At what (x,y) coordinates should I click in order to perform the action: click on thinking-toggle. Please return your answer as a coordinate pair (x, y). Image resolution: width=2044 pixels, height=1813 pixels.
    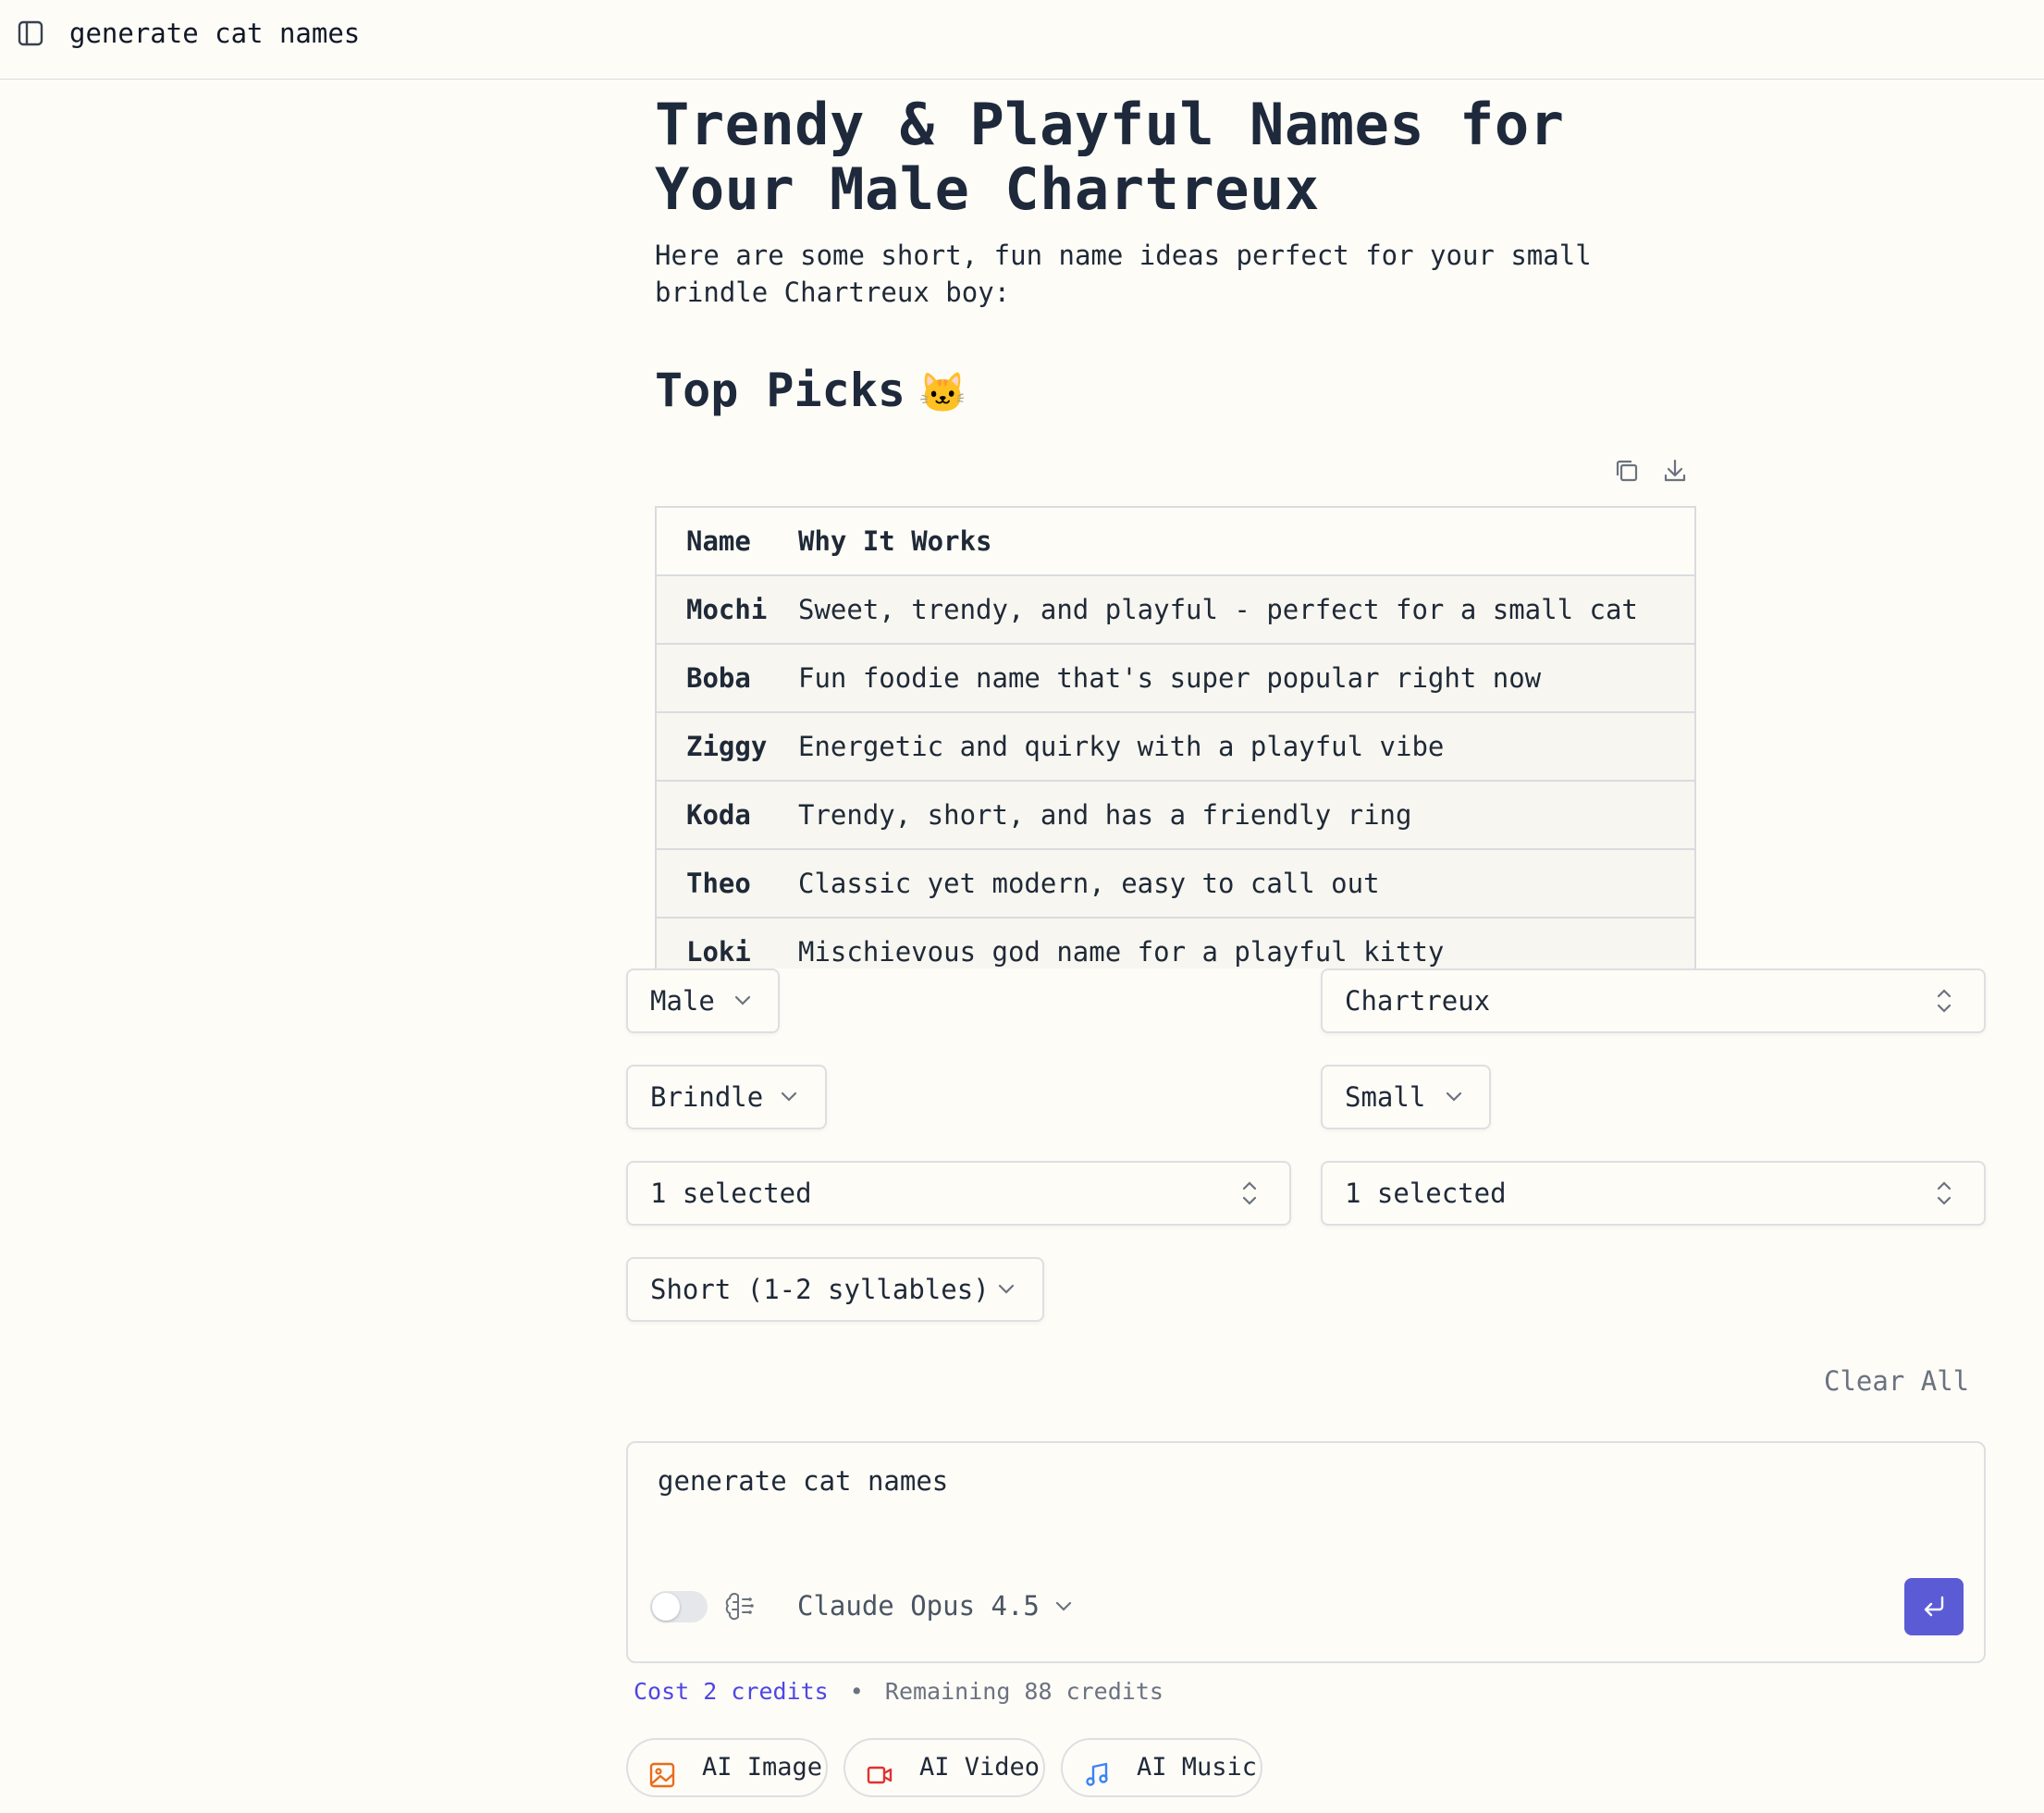
    Looking at the image, I should click on (679, 1607).